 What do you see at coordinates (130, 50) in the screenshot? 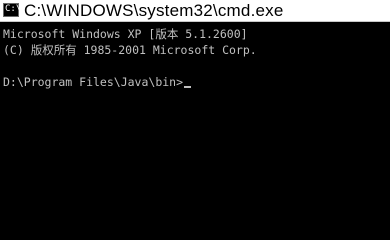
I see `console-line-copyright: (C) 版权所有 1985-2001 Microsoft Corp.` at bounding box center [130, 50].